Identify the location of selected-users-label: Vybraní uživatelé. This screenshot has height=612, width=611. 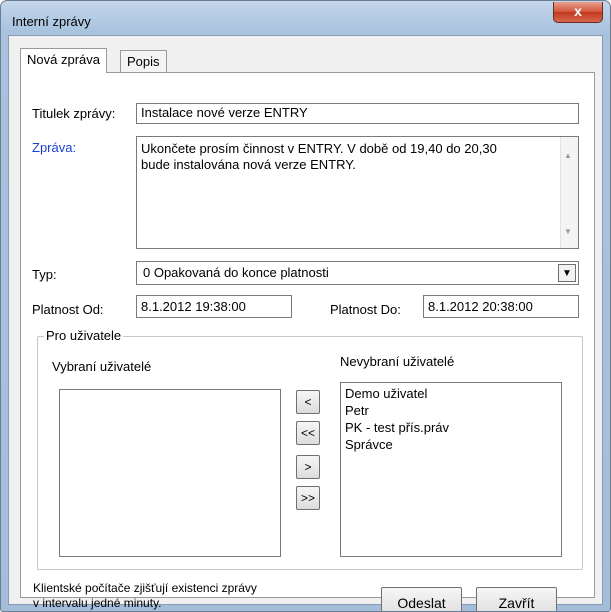
(102, 366).